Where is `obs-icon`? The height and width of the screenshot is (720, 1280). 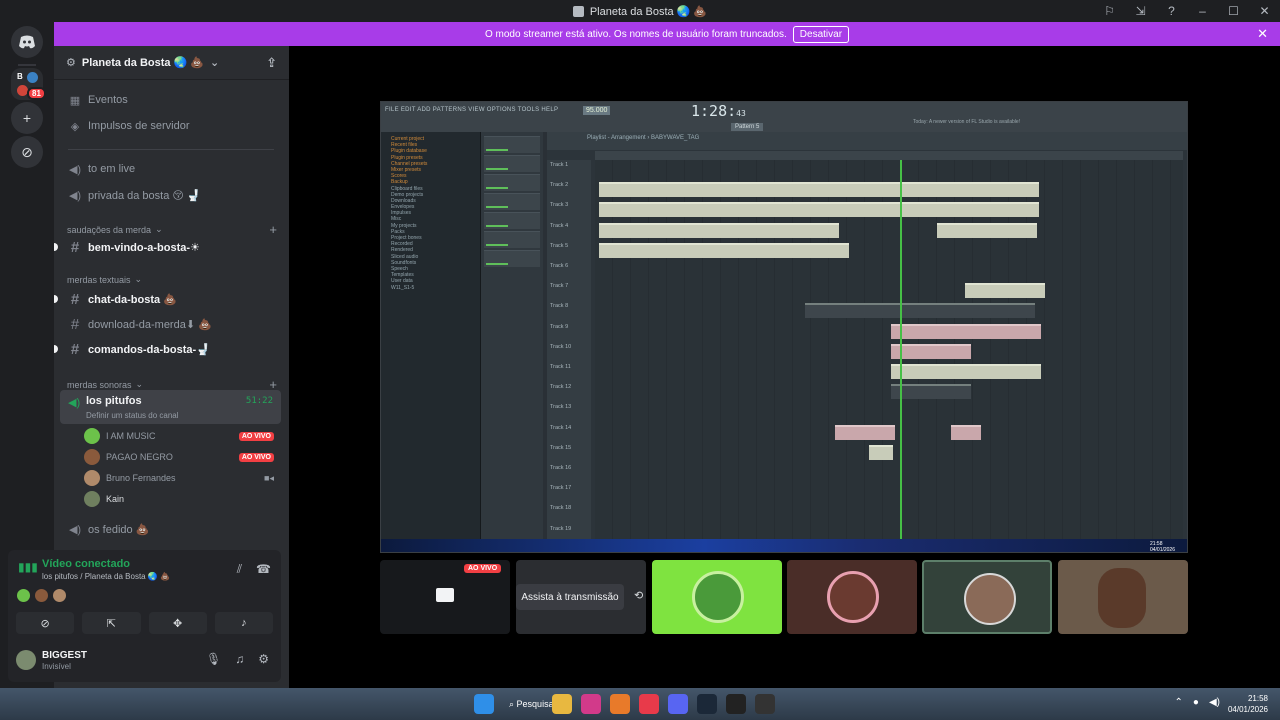 obs-icon is located at coordinates (764, 704).